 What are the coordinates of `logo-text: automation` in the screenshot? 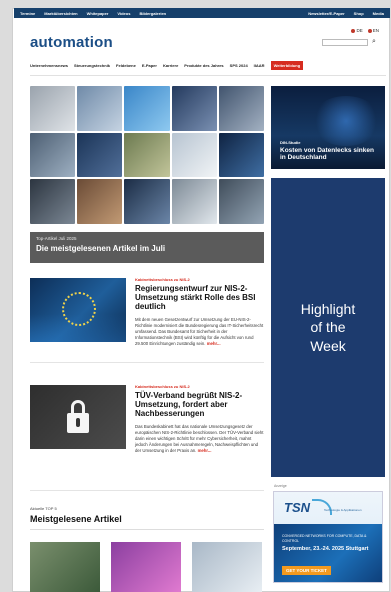 It's located at (71, 42).